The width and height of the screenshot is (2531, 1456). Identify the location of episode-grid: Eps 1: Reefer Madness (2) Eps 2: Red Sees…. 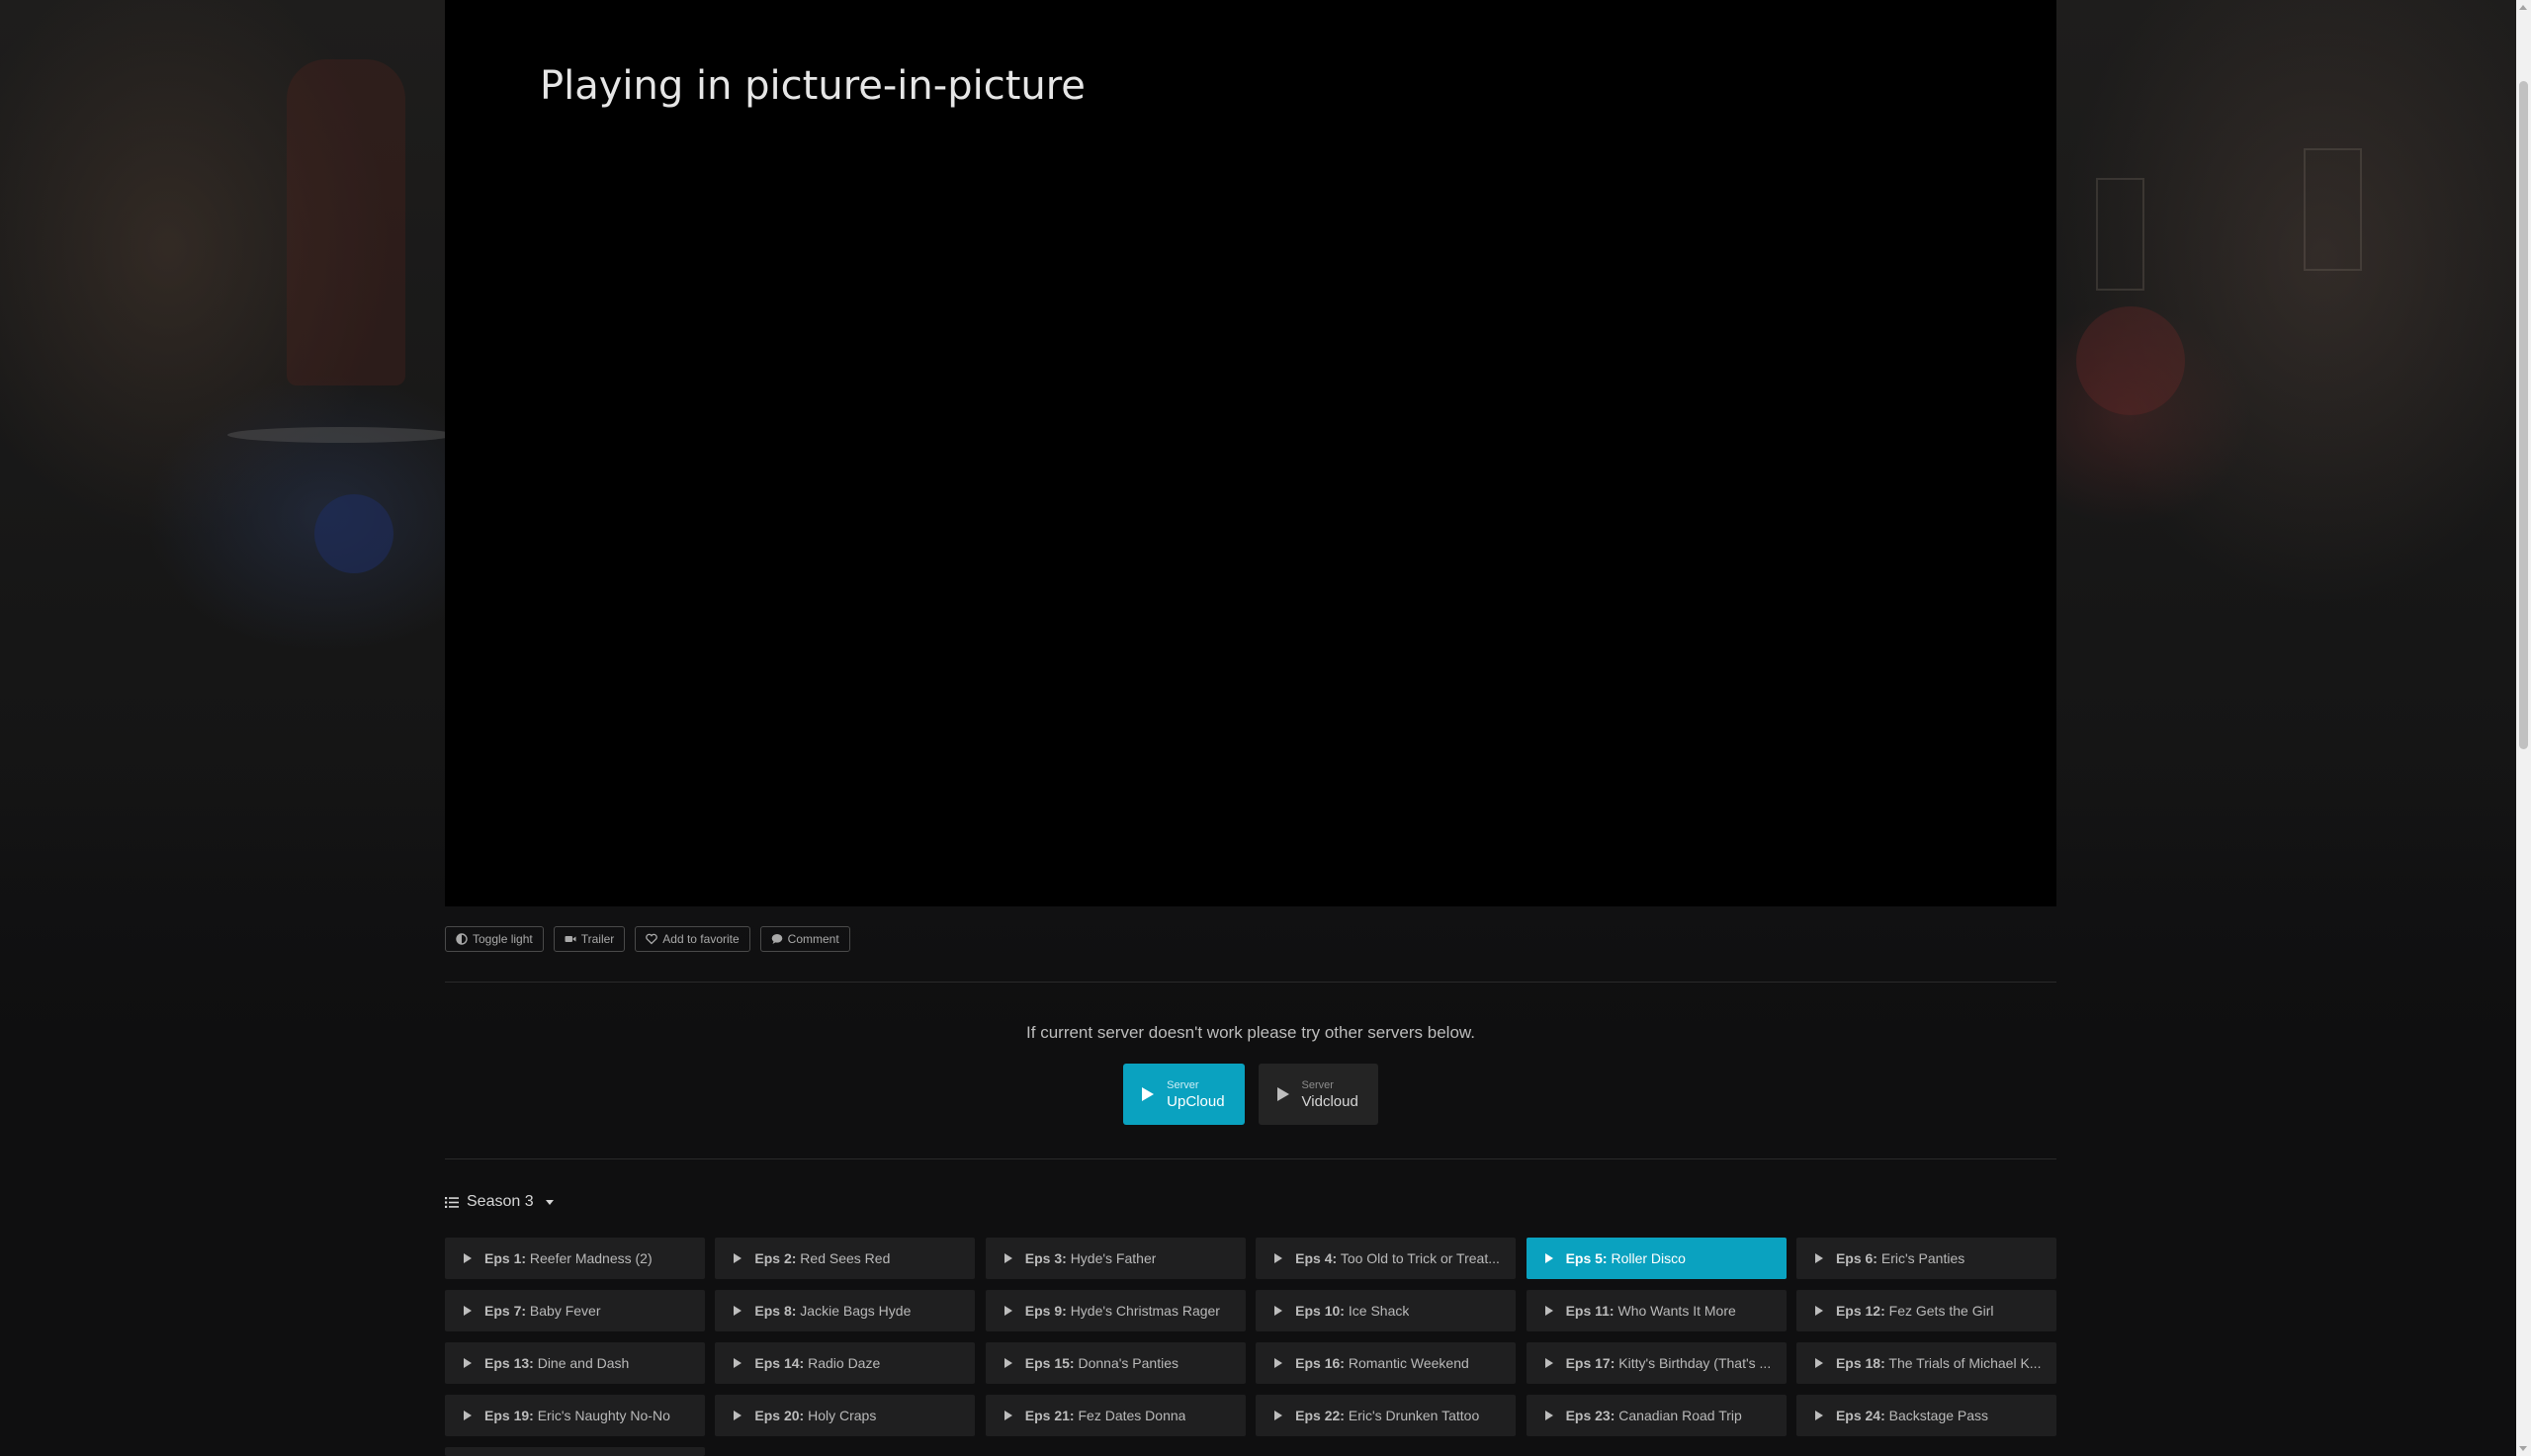
(1250, 1337).